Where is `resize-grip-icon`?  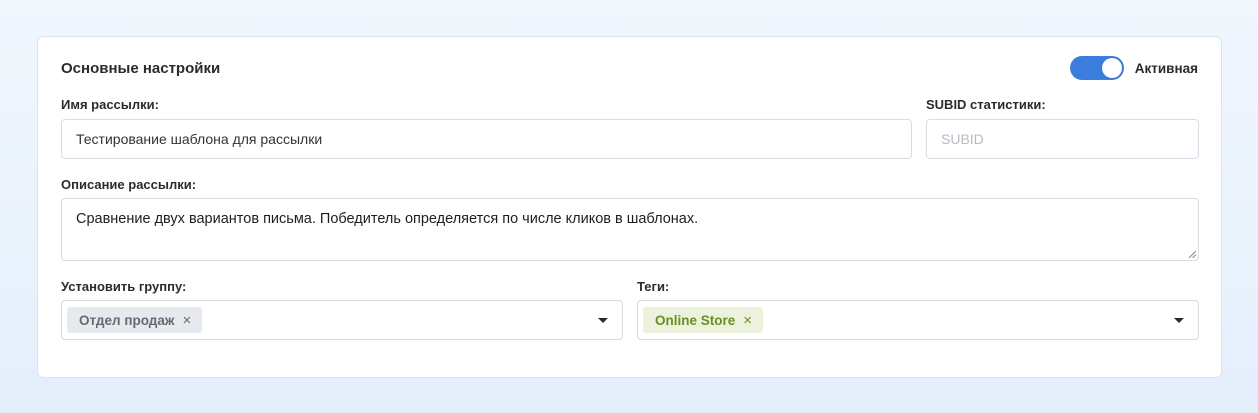
resize-grip-icon is located at coordinates (1192, 254).